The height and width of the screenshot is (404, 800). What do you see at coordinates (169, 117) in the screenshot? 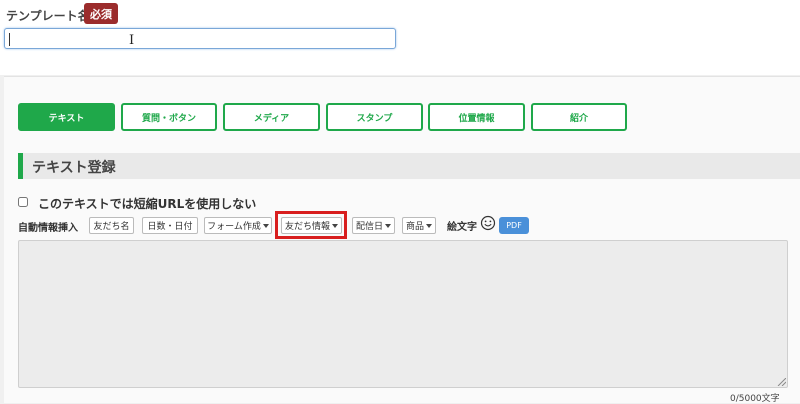
I see `tab-question-button: 質問・ボタン` at bounding box center [169, 117].